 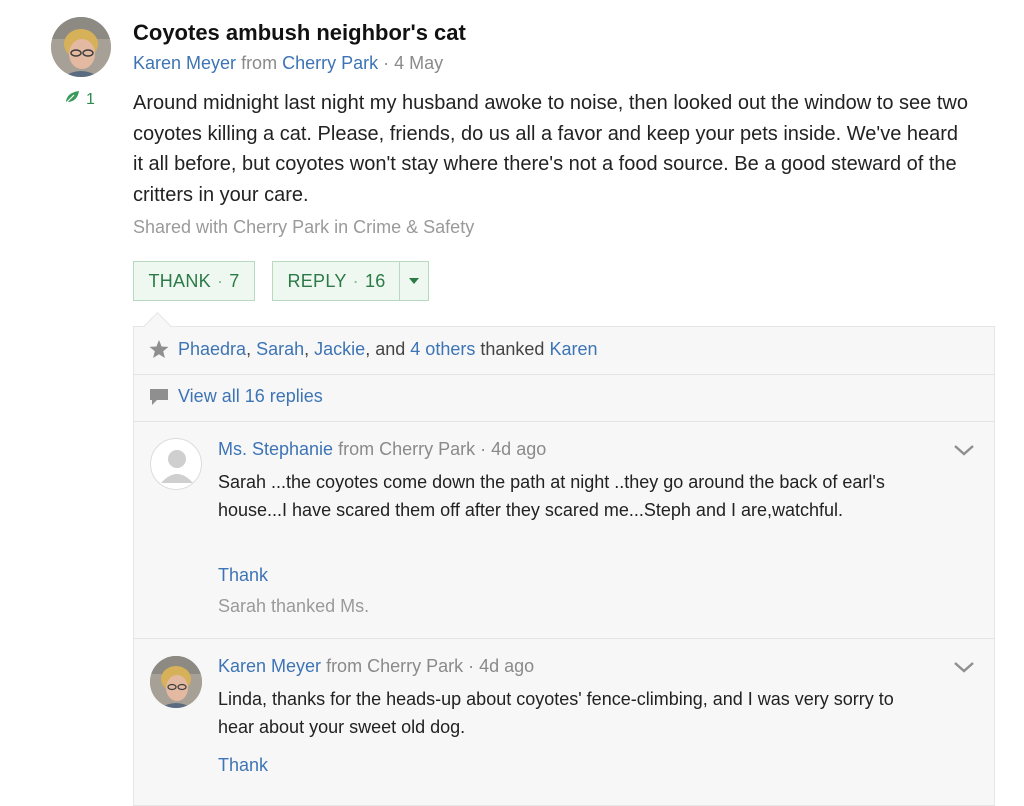 I want to click on caret-down-icon, so click(x=414, y=281).